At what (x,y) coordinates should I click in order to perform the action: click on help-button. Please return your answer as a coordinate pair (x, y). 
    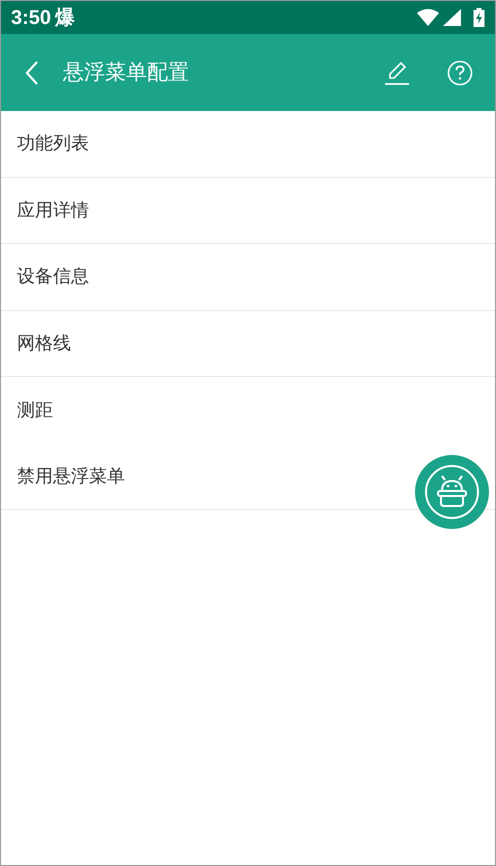
    Looking at the image, I should click on (460, 73).